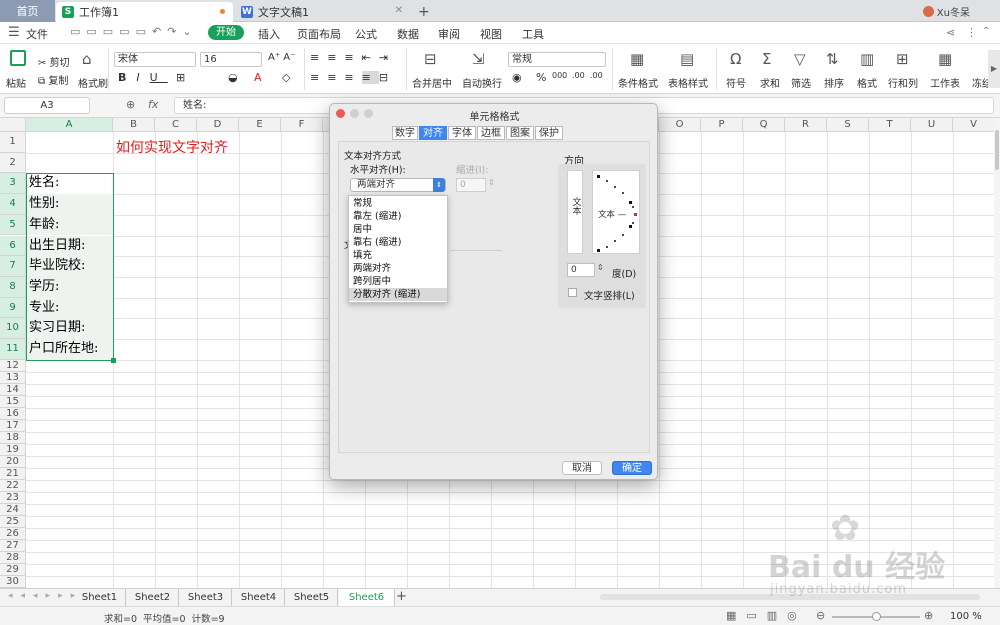 Image resolution: width=1000 pixels, height=625 pixels. Describe the element at coordinates (398, 281) in the screenshot. I see `align-option: 跨列居中` at that location.